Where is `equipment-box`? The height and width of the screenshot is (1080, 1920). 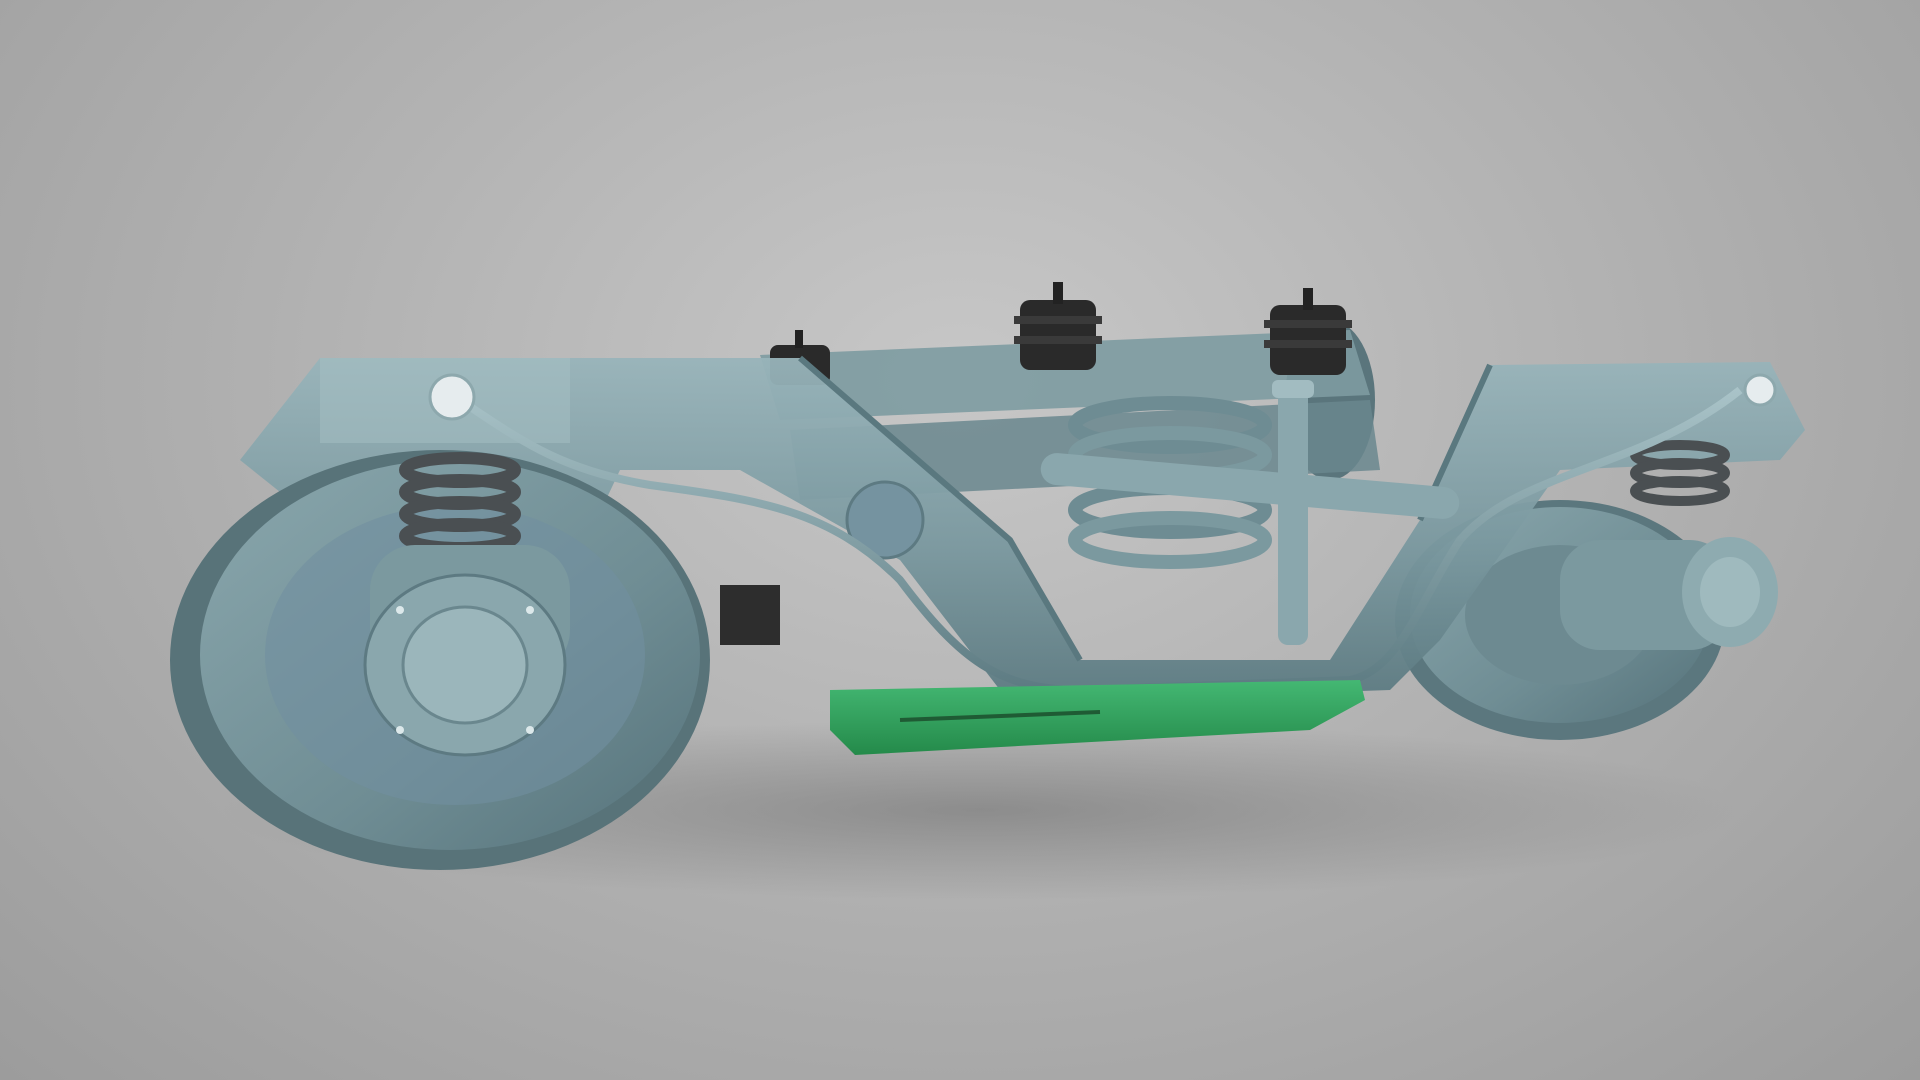
equipment-box is located at coordinates (750, 615).